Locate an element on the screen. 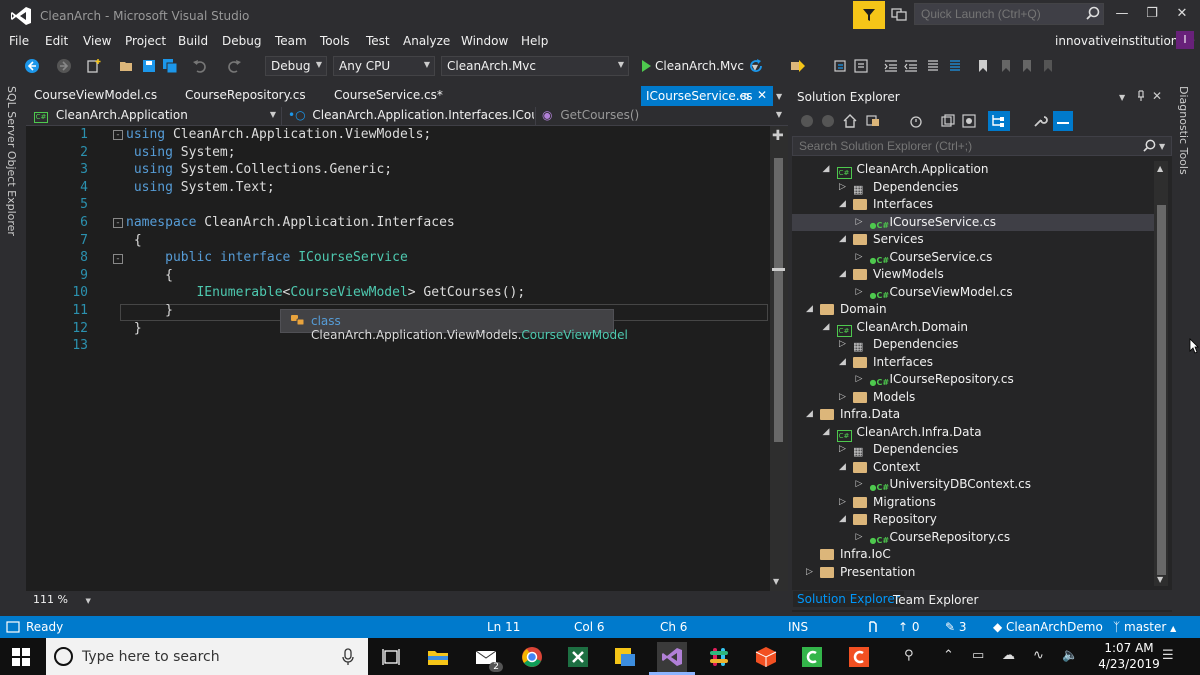 The width and height of the screenshot is (1200, 675). tab-course-repository: CourseRepository.cs is located at coordinates (245, 95).